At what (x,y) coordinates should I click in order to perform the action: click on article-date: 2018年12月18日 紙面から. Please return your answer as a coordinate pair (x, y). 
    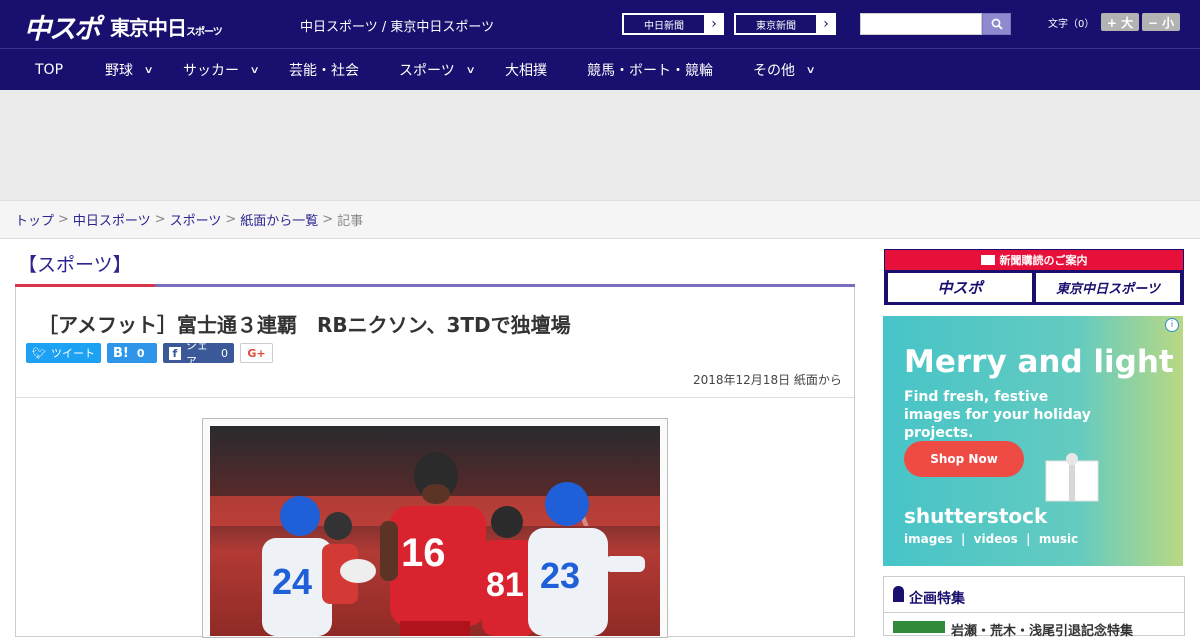
    Looking at the image, I should click on (767, 380).